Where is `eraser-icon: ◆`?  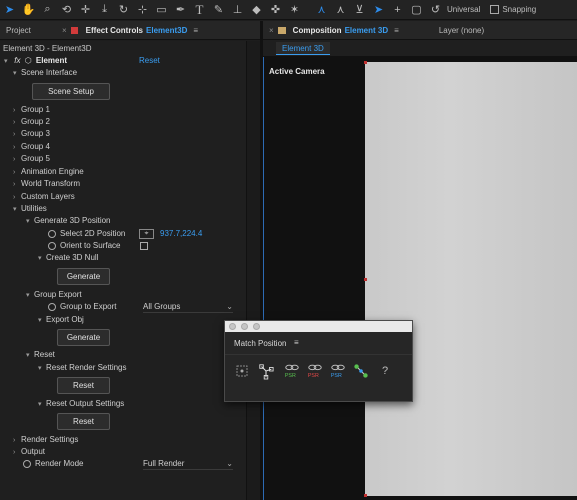
eraser-icon: ◆ is located at coordinates (256, 10).